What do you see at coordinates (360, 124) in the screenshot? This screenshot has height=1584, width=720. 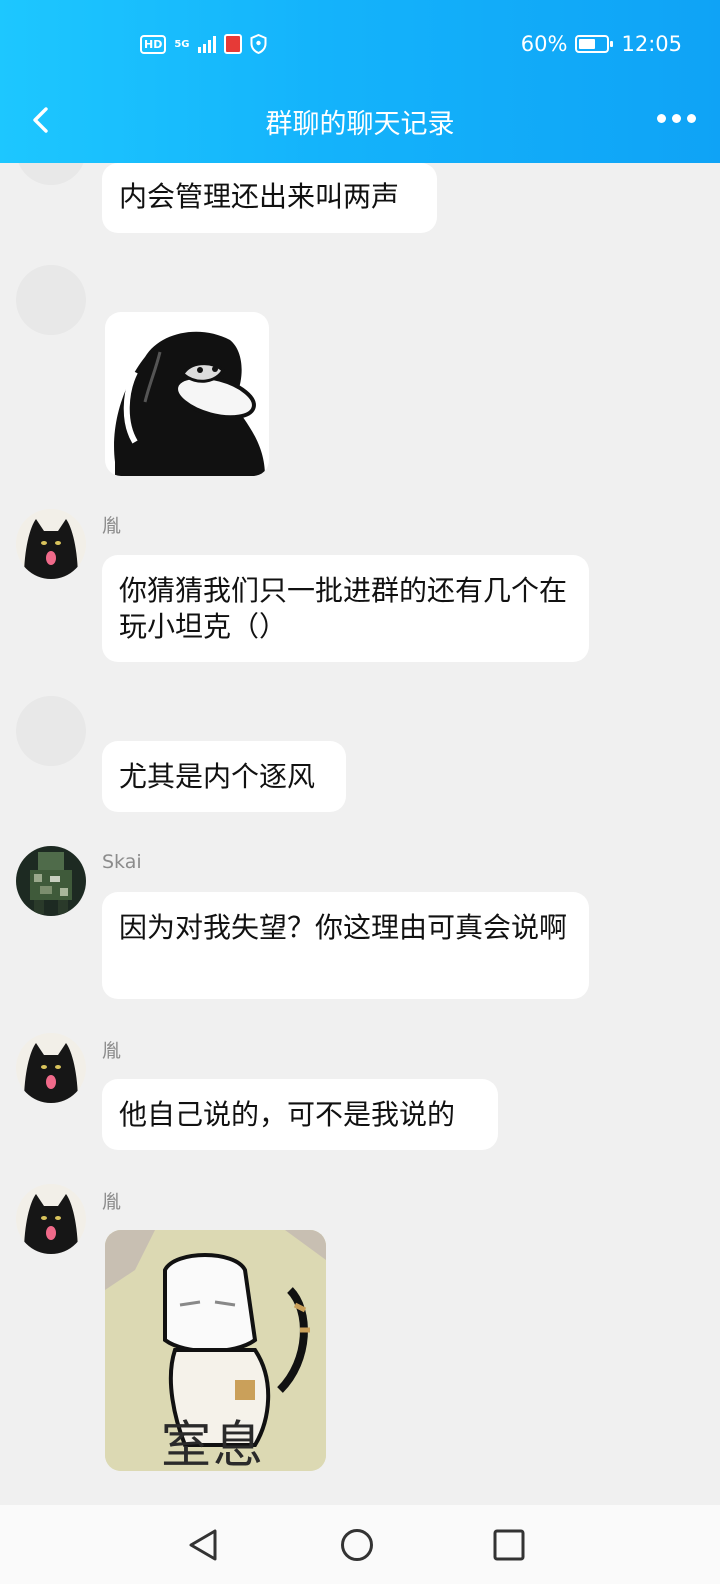 I see `page-title: 群聊的聊天记录` at bounding box center [360, 124].